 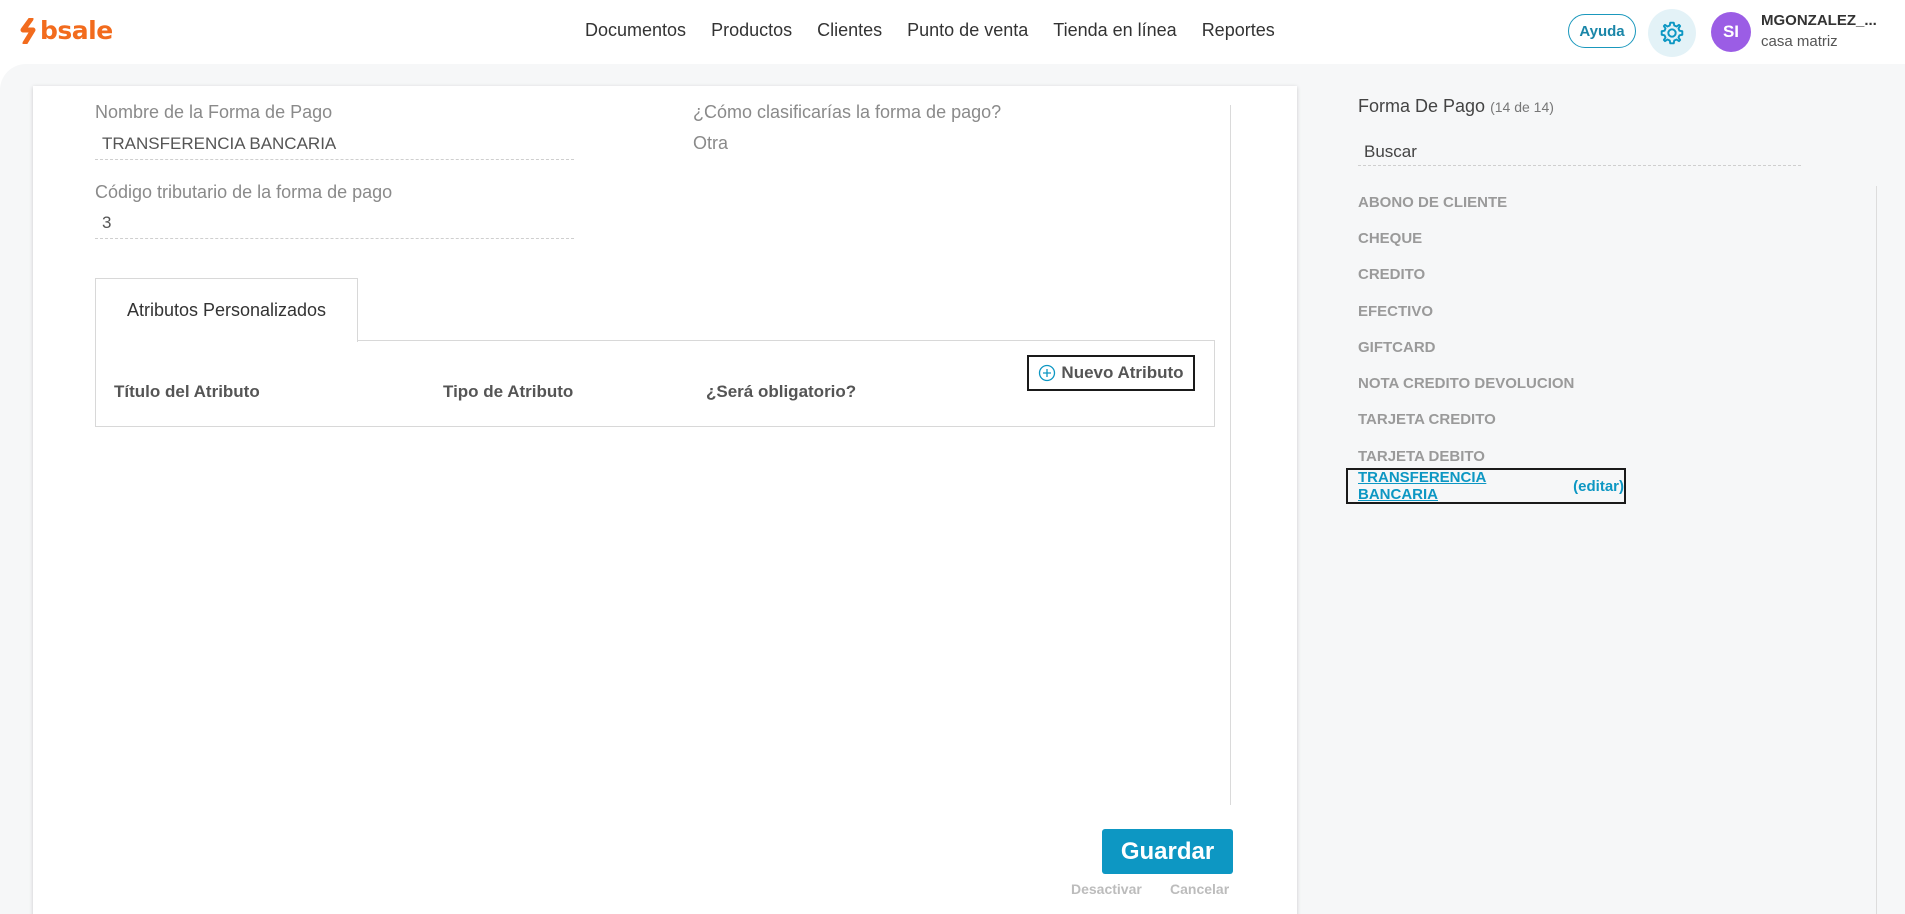 What do you see at coordinates (1799, 41) in the screenshot?
I see `user-branch: casa matriz` at bounding box center [1799, 41].